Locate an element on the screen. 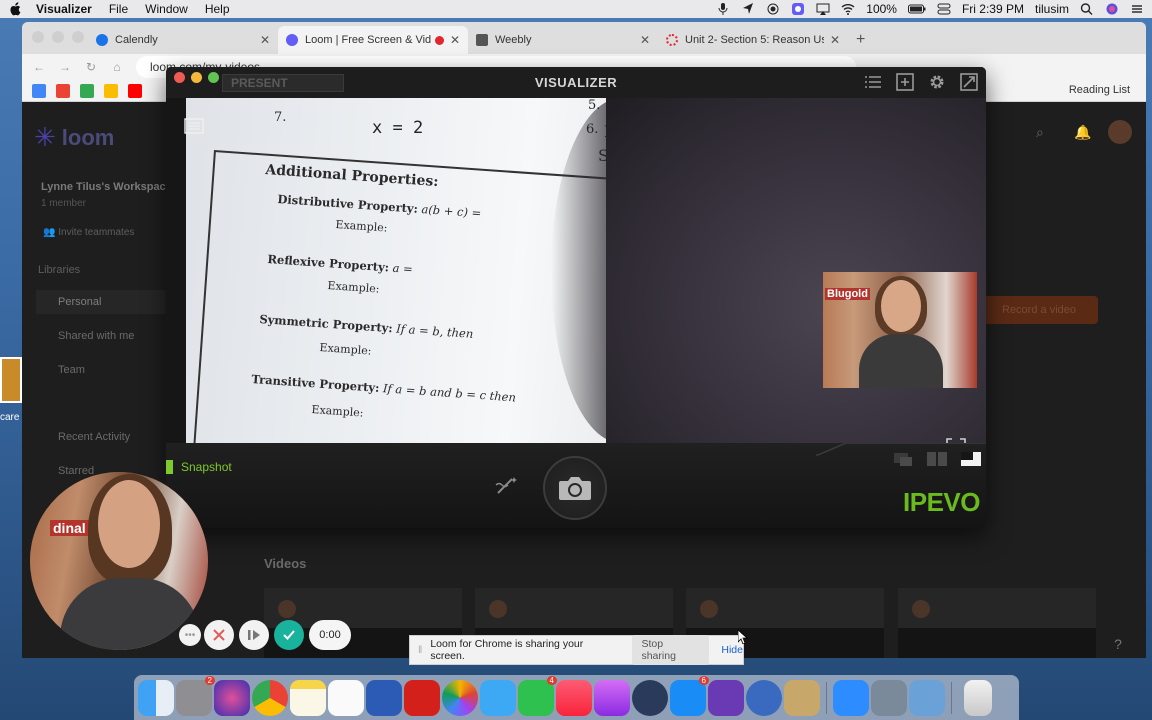  tab-unit2: Unit 2- Section 5: Reason Usin ✕ is located at coordinates (753, 40).